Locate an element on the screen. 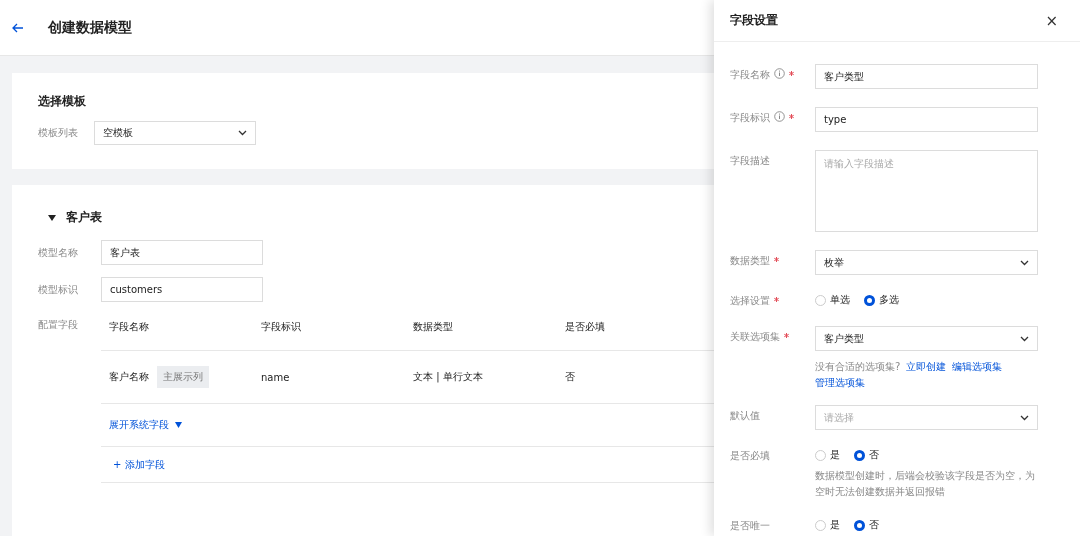 The image size is (1080, 536). collapse-triangle-icon is located at coordinates (52, 217).